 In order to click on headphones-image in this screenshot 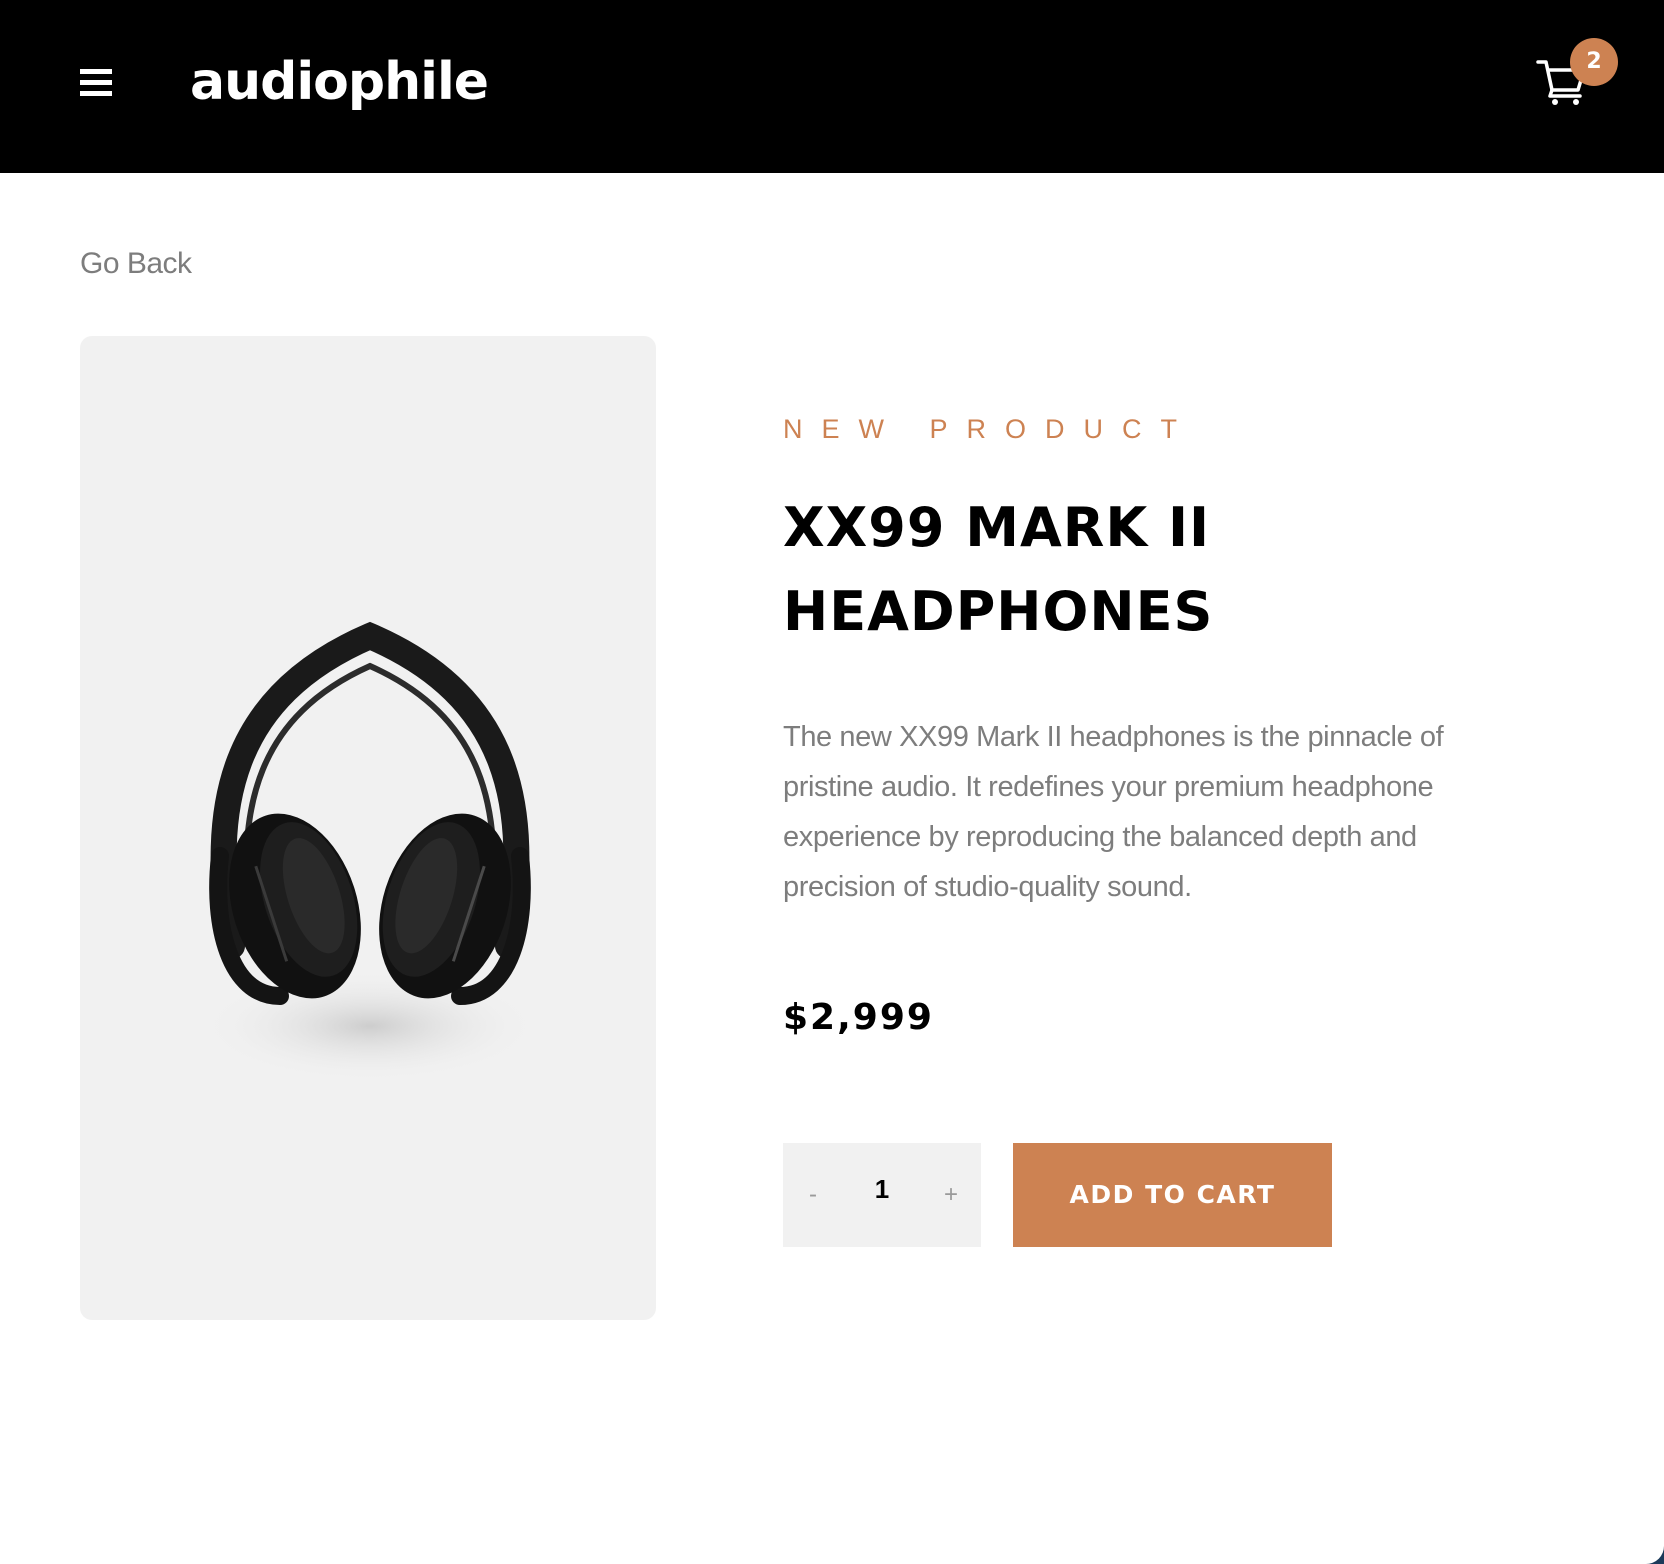, I will do `click(370, 851)`.